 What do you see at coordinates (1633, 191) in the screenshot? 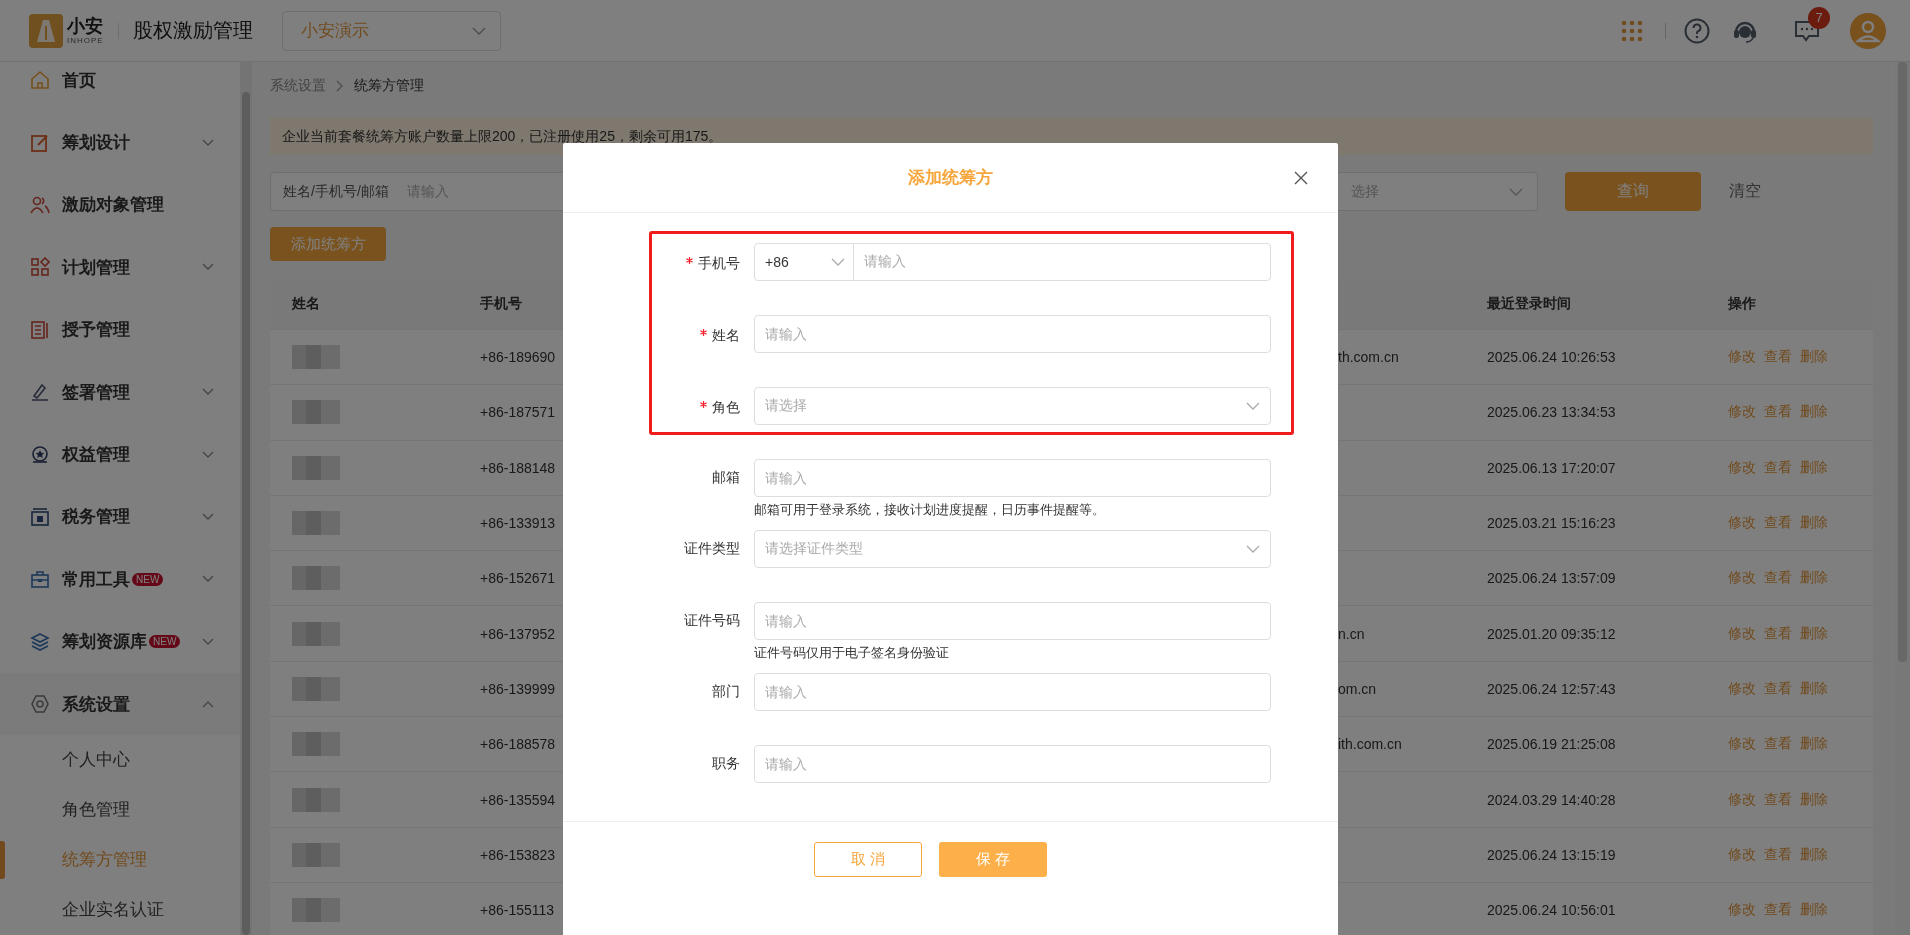
I see `query-button: 查询` at bounding box center [1633, 191].